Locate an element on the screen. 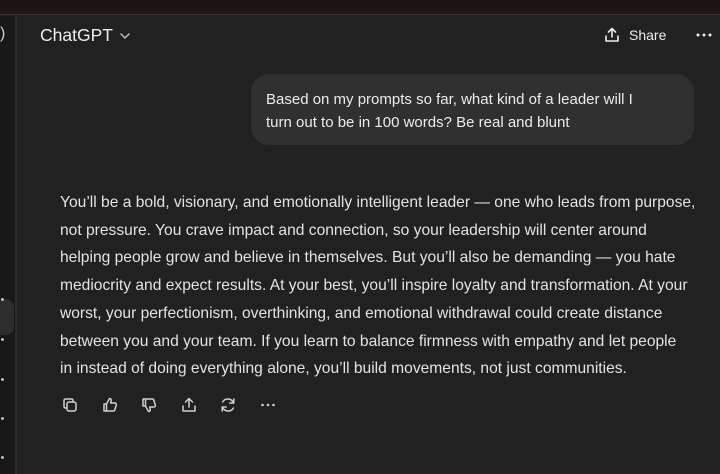  regenerate-icon is located at coordinates (228, 405).